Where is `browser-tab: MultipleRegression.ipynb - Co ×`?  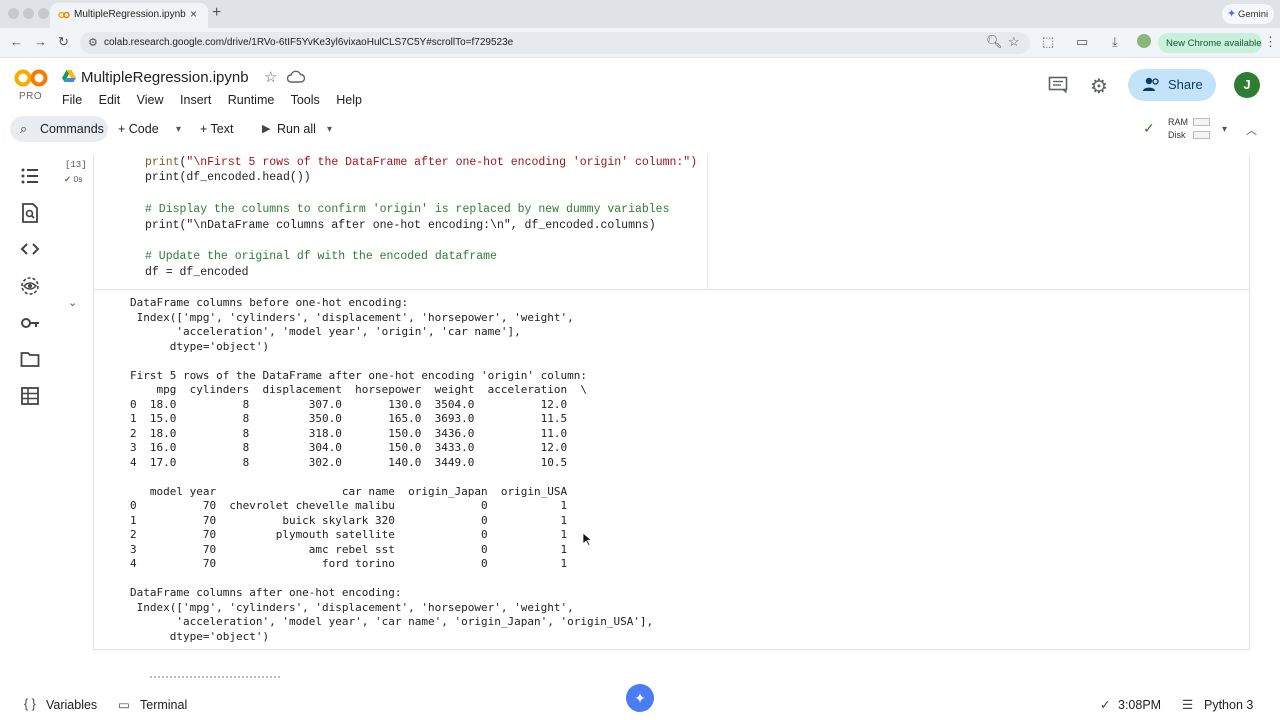 browser-tab: MultipleRegression.ipynb - Co × is located at coordinates (129, 15).